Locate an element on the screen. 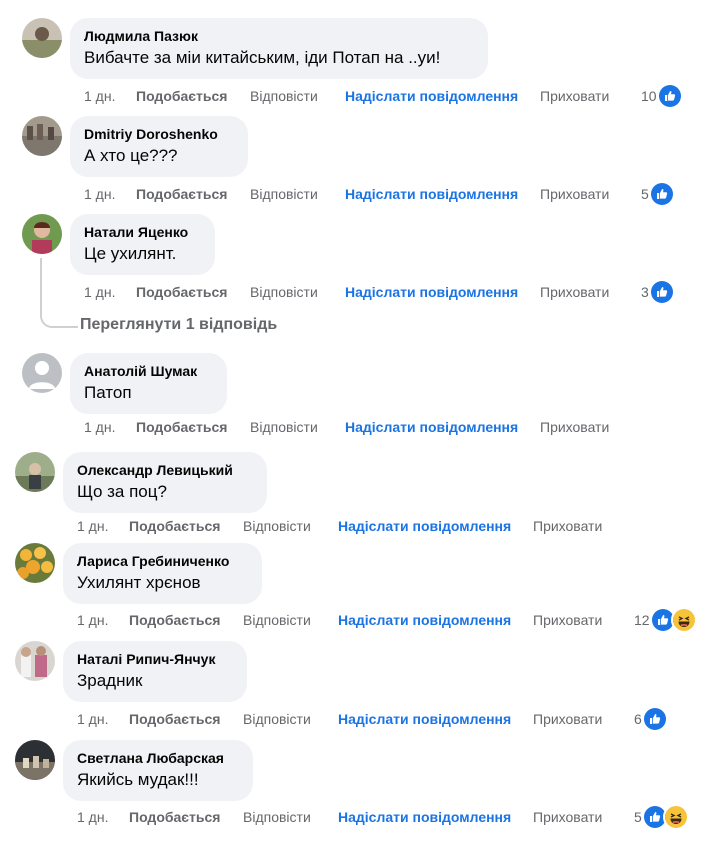  reaction-summary: 6 is located at coordinates (651, 719).